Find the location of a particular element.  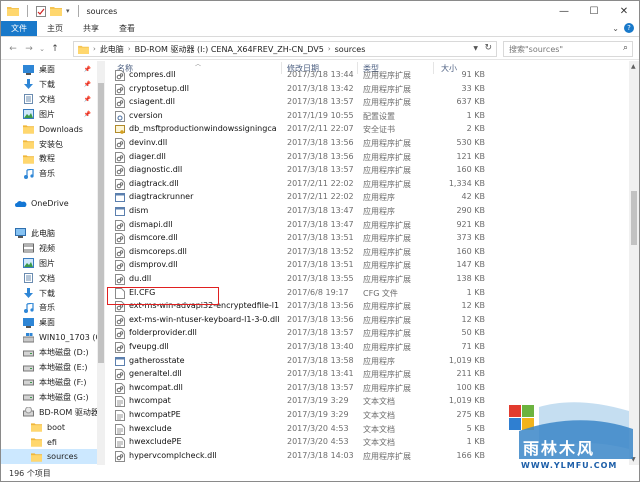

file-row: fveupg.dll 2017/3/18 13:40 应用程序扩展 71 KB is located at coordinates (367, 348).